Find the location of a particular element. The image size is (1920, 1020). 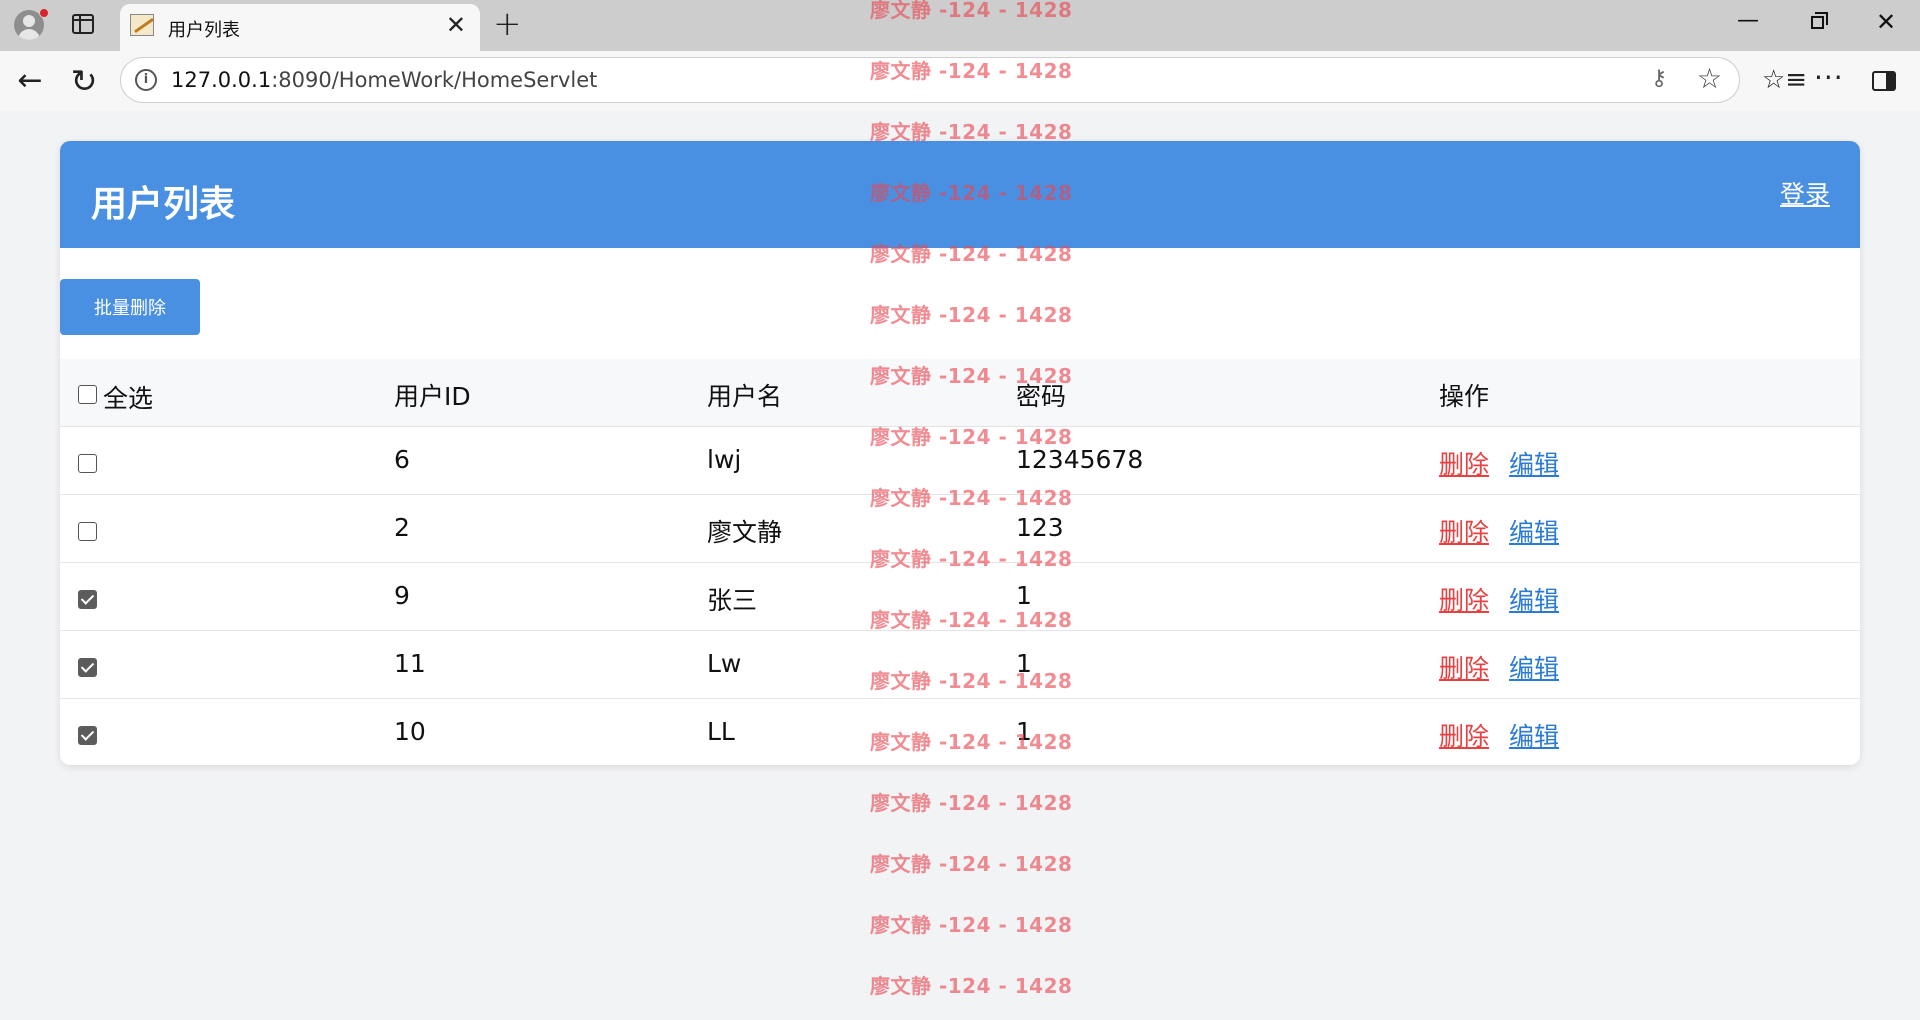

table-row: 10 LL 1 删除 编辑 is located at coordinates (960, 732).